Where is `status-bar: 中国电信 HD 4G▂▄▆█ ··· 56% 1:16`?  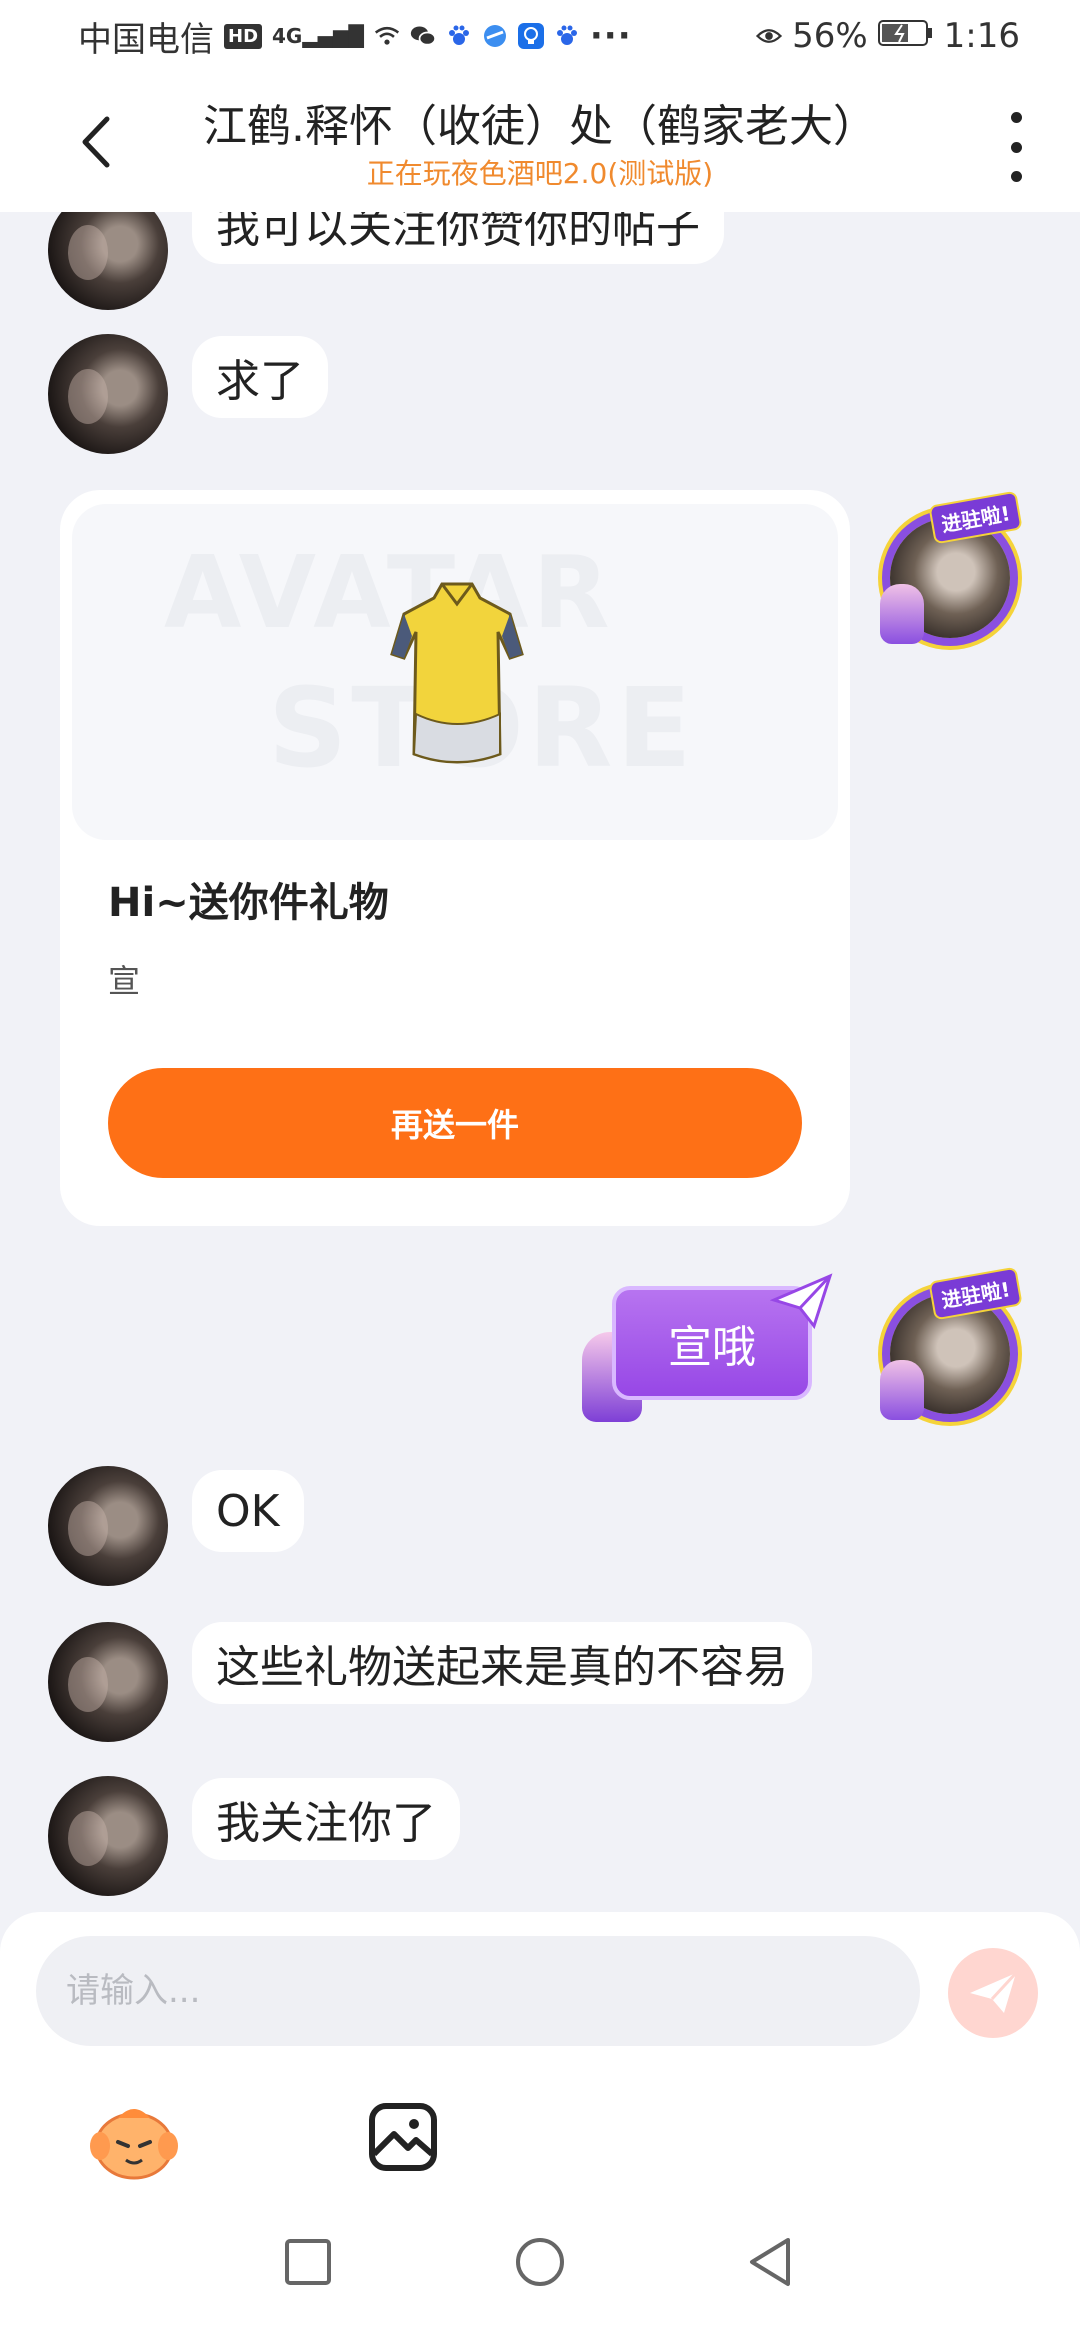
status-bar: 中国电信 HD 4G▂▄▆█ ··· 56% 1:16 is located at coordinates (540, 36).